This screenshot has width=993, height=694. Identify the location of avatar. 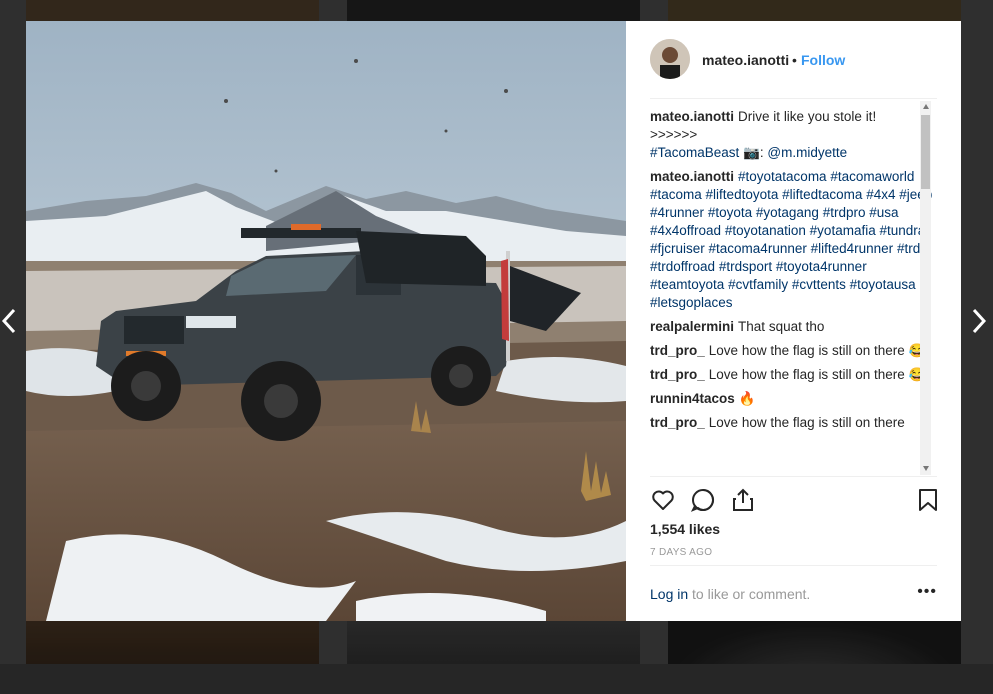
(670, 59).